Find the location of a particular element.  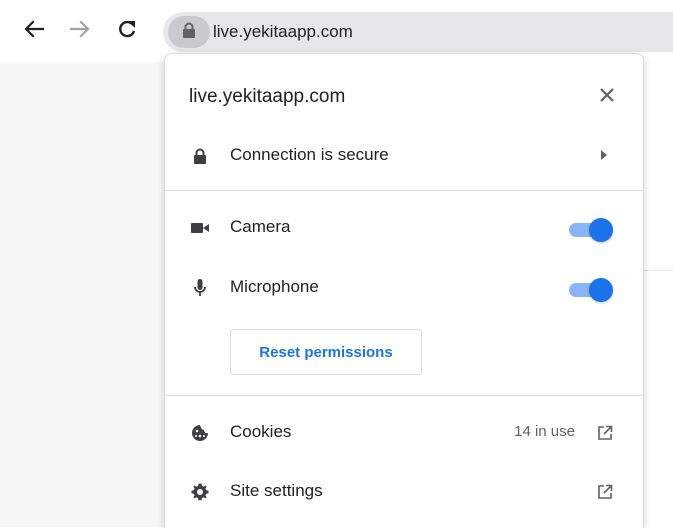

popup-title: live.yekitaapp.com is located at coordinates (267, 96).